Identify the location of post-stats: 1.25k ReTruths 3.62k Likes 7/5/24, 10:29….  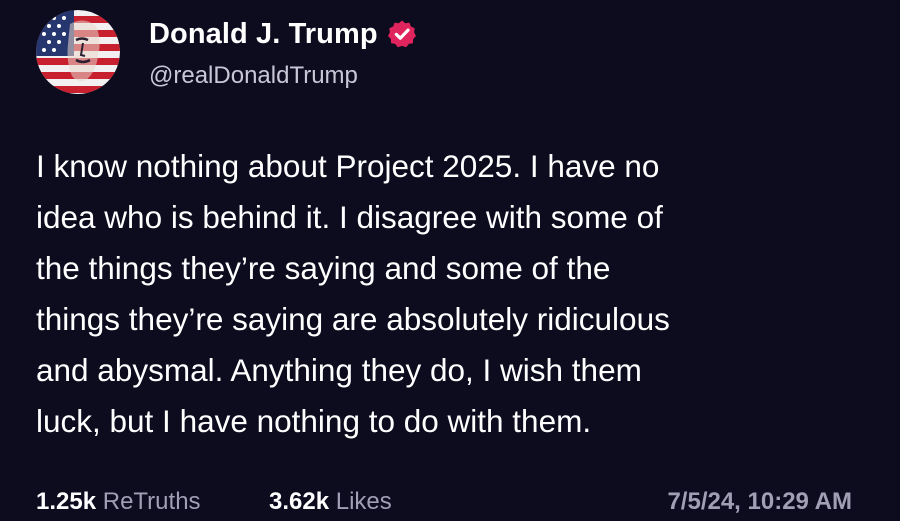
(444, 504).